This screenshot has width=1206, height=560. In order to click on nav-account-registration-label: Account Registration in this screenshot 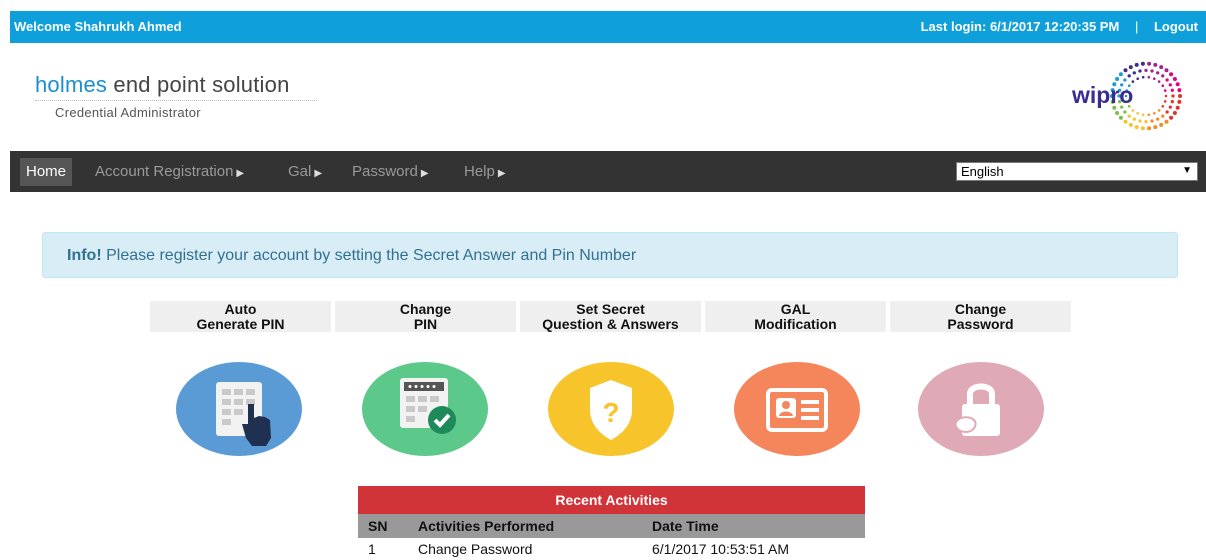, I will do `click(164, 171)`.